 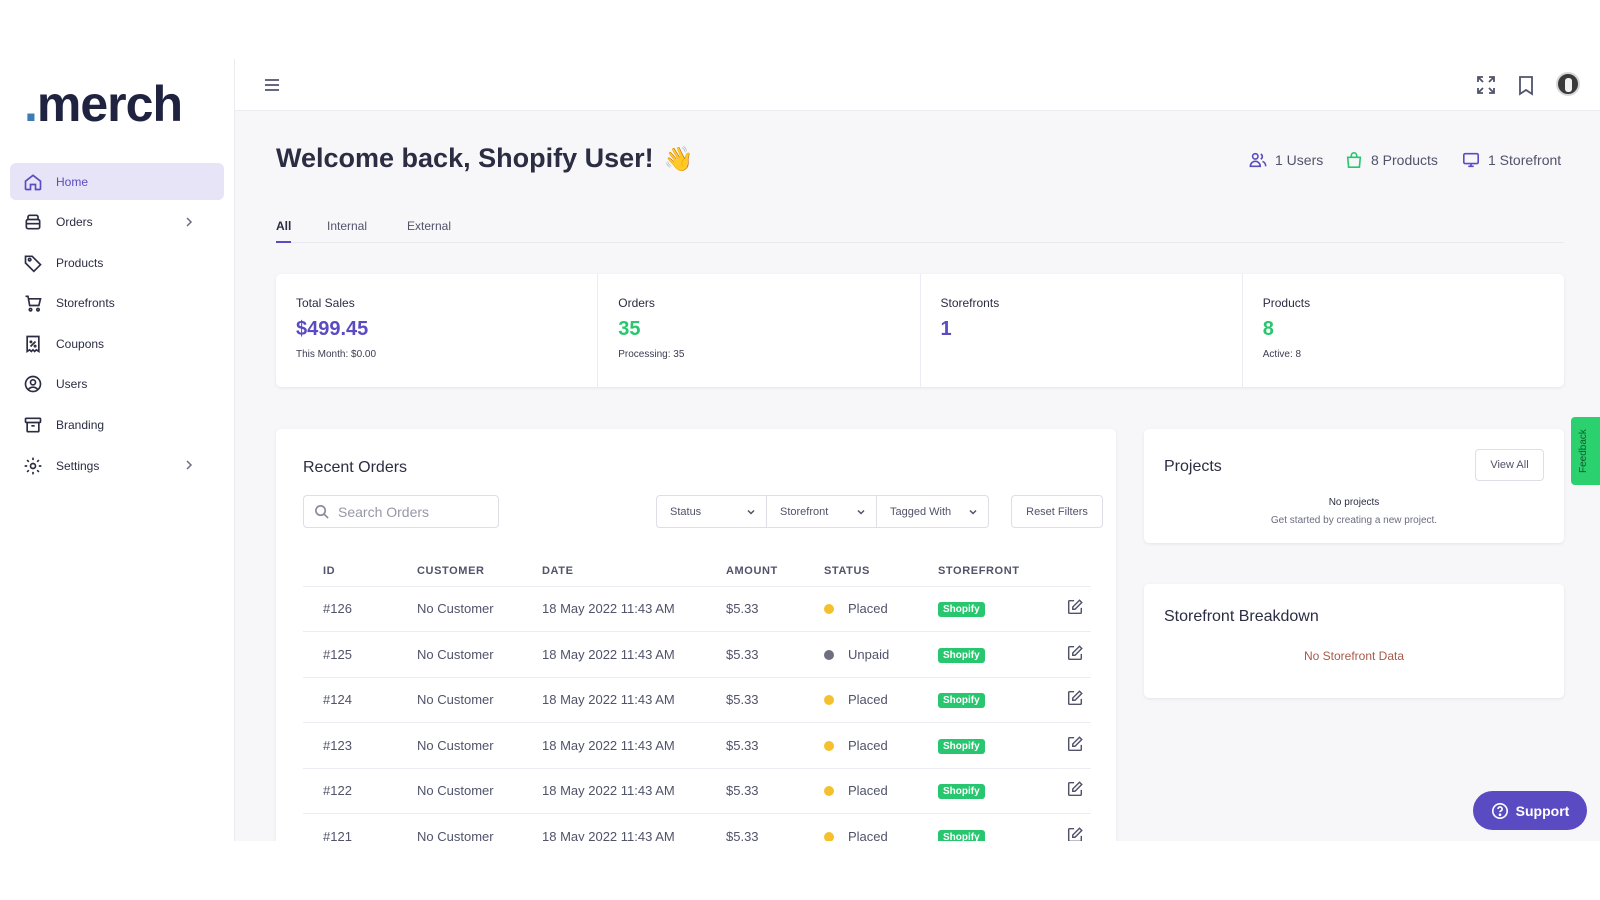 What do you see at coordinates (74, 222) in the screenshot?
I see `sidebar-item-label: Orders` at bounding box center [74, 222].